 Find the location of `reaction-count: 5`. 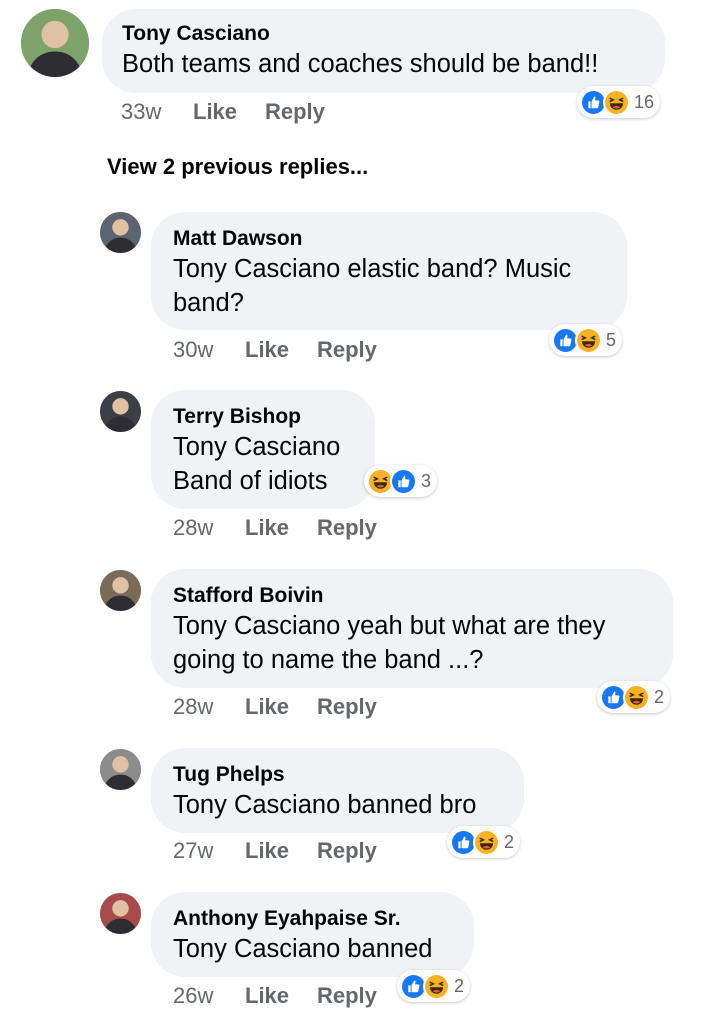

reaction-count: 5 is located at coordinates (611, 340).